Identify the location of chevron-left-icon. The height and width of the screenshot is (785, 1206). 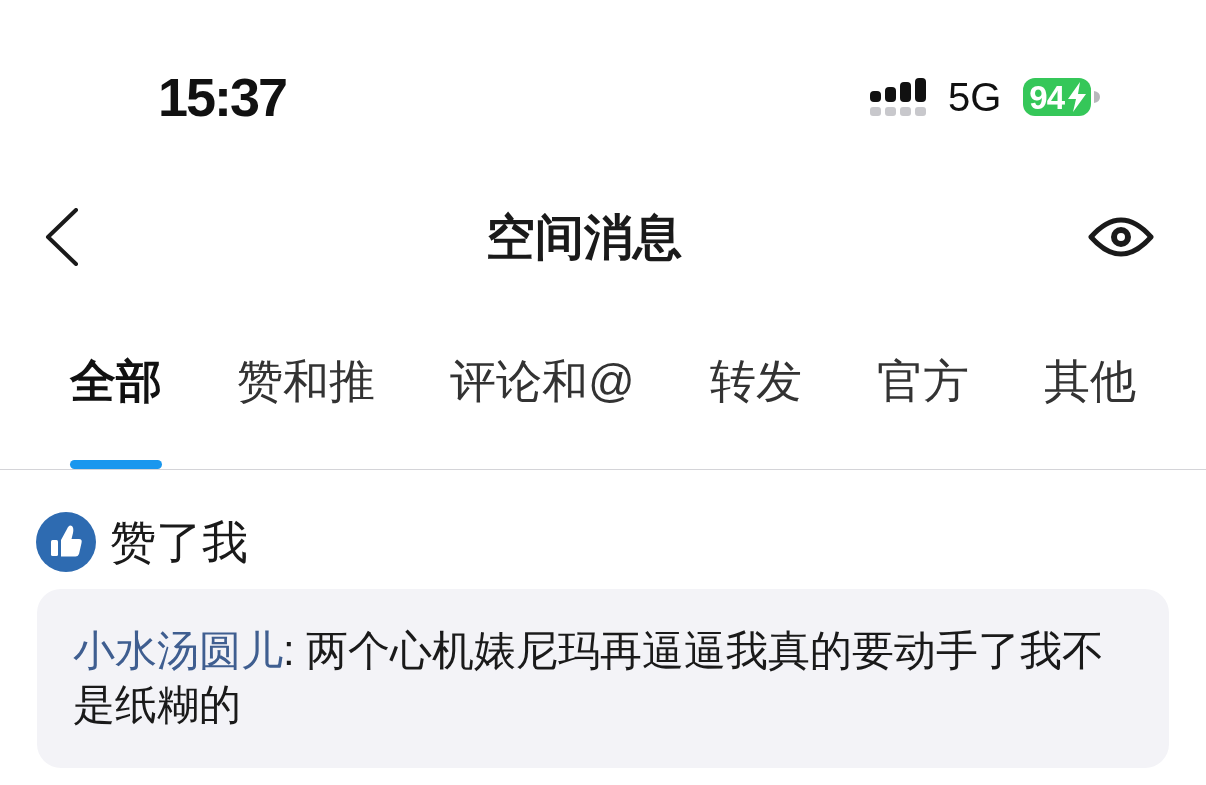
(62, 237).